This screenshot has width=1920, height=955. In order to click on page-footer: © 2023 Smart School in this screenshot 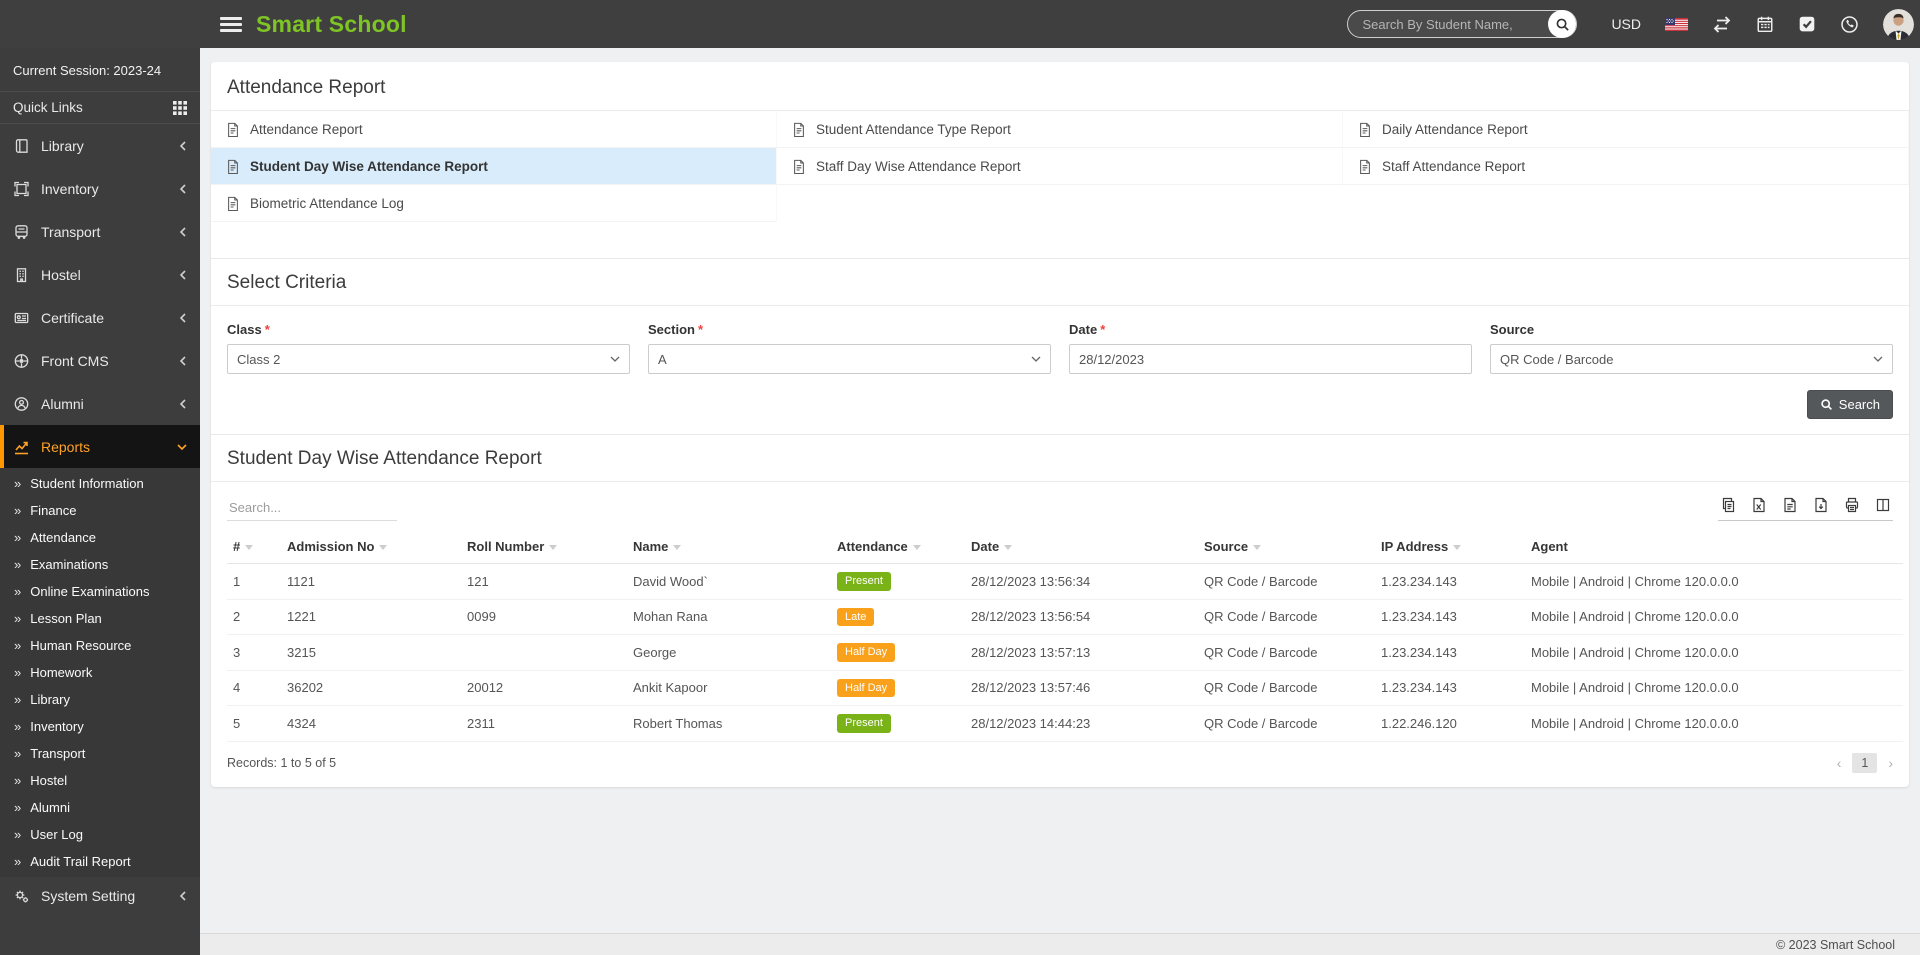, I will do `click(1060, 944)`.